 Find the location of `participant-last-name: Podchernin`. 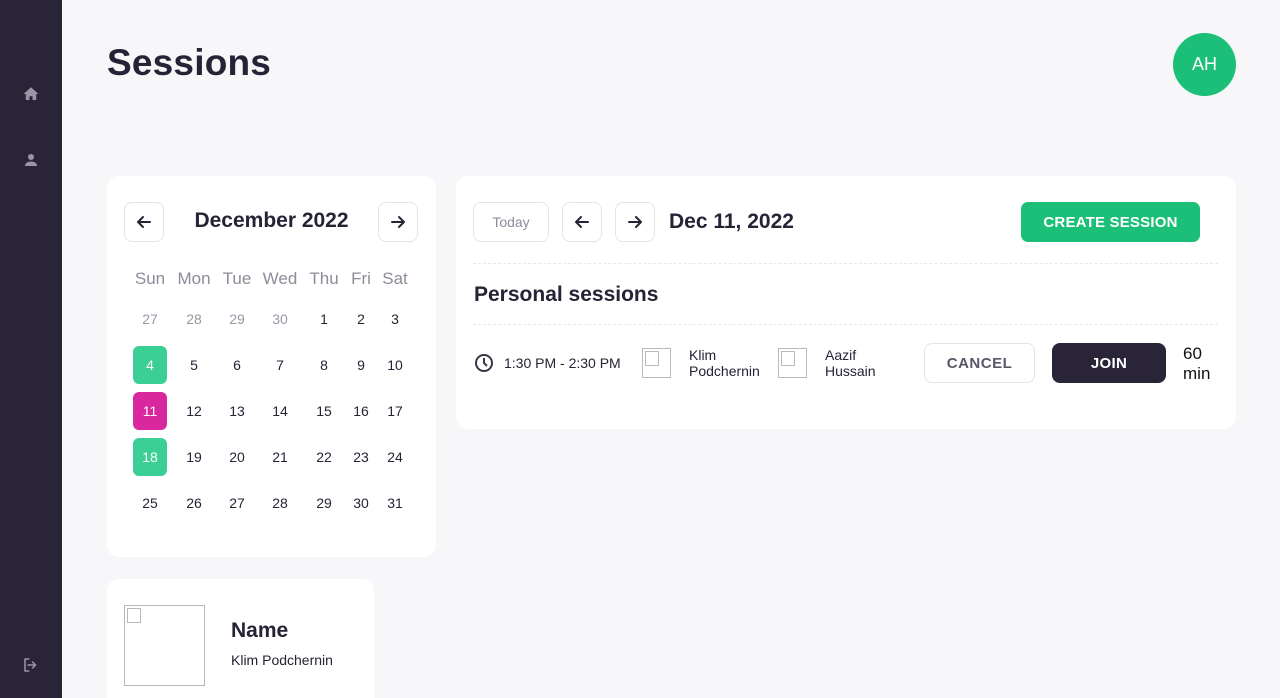

participant-last-name: Podchernin is located at coordinates (724, 371).